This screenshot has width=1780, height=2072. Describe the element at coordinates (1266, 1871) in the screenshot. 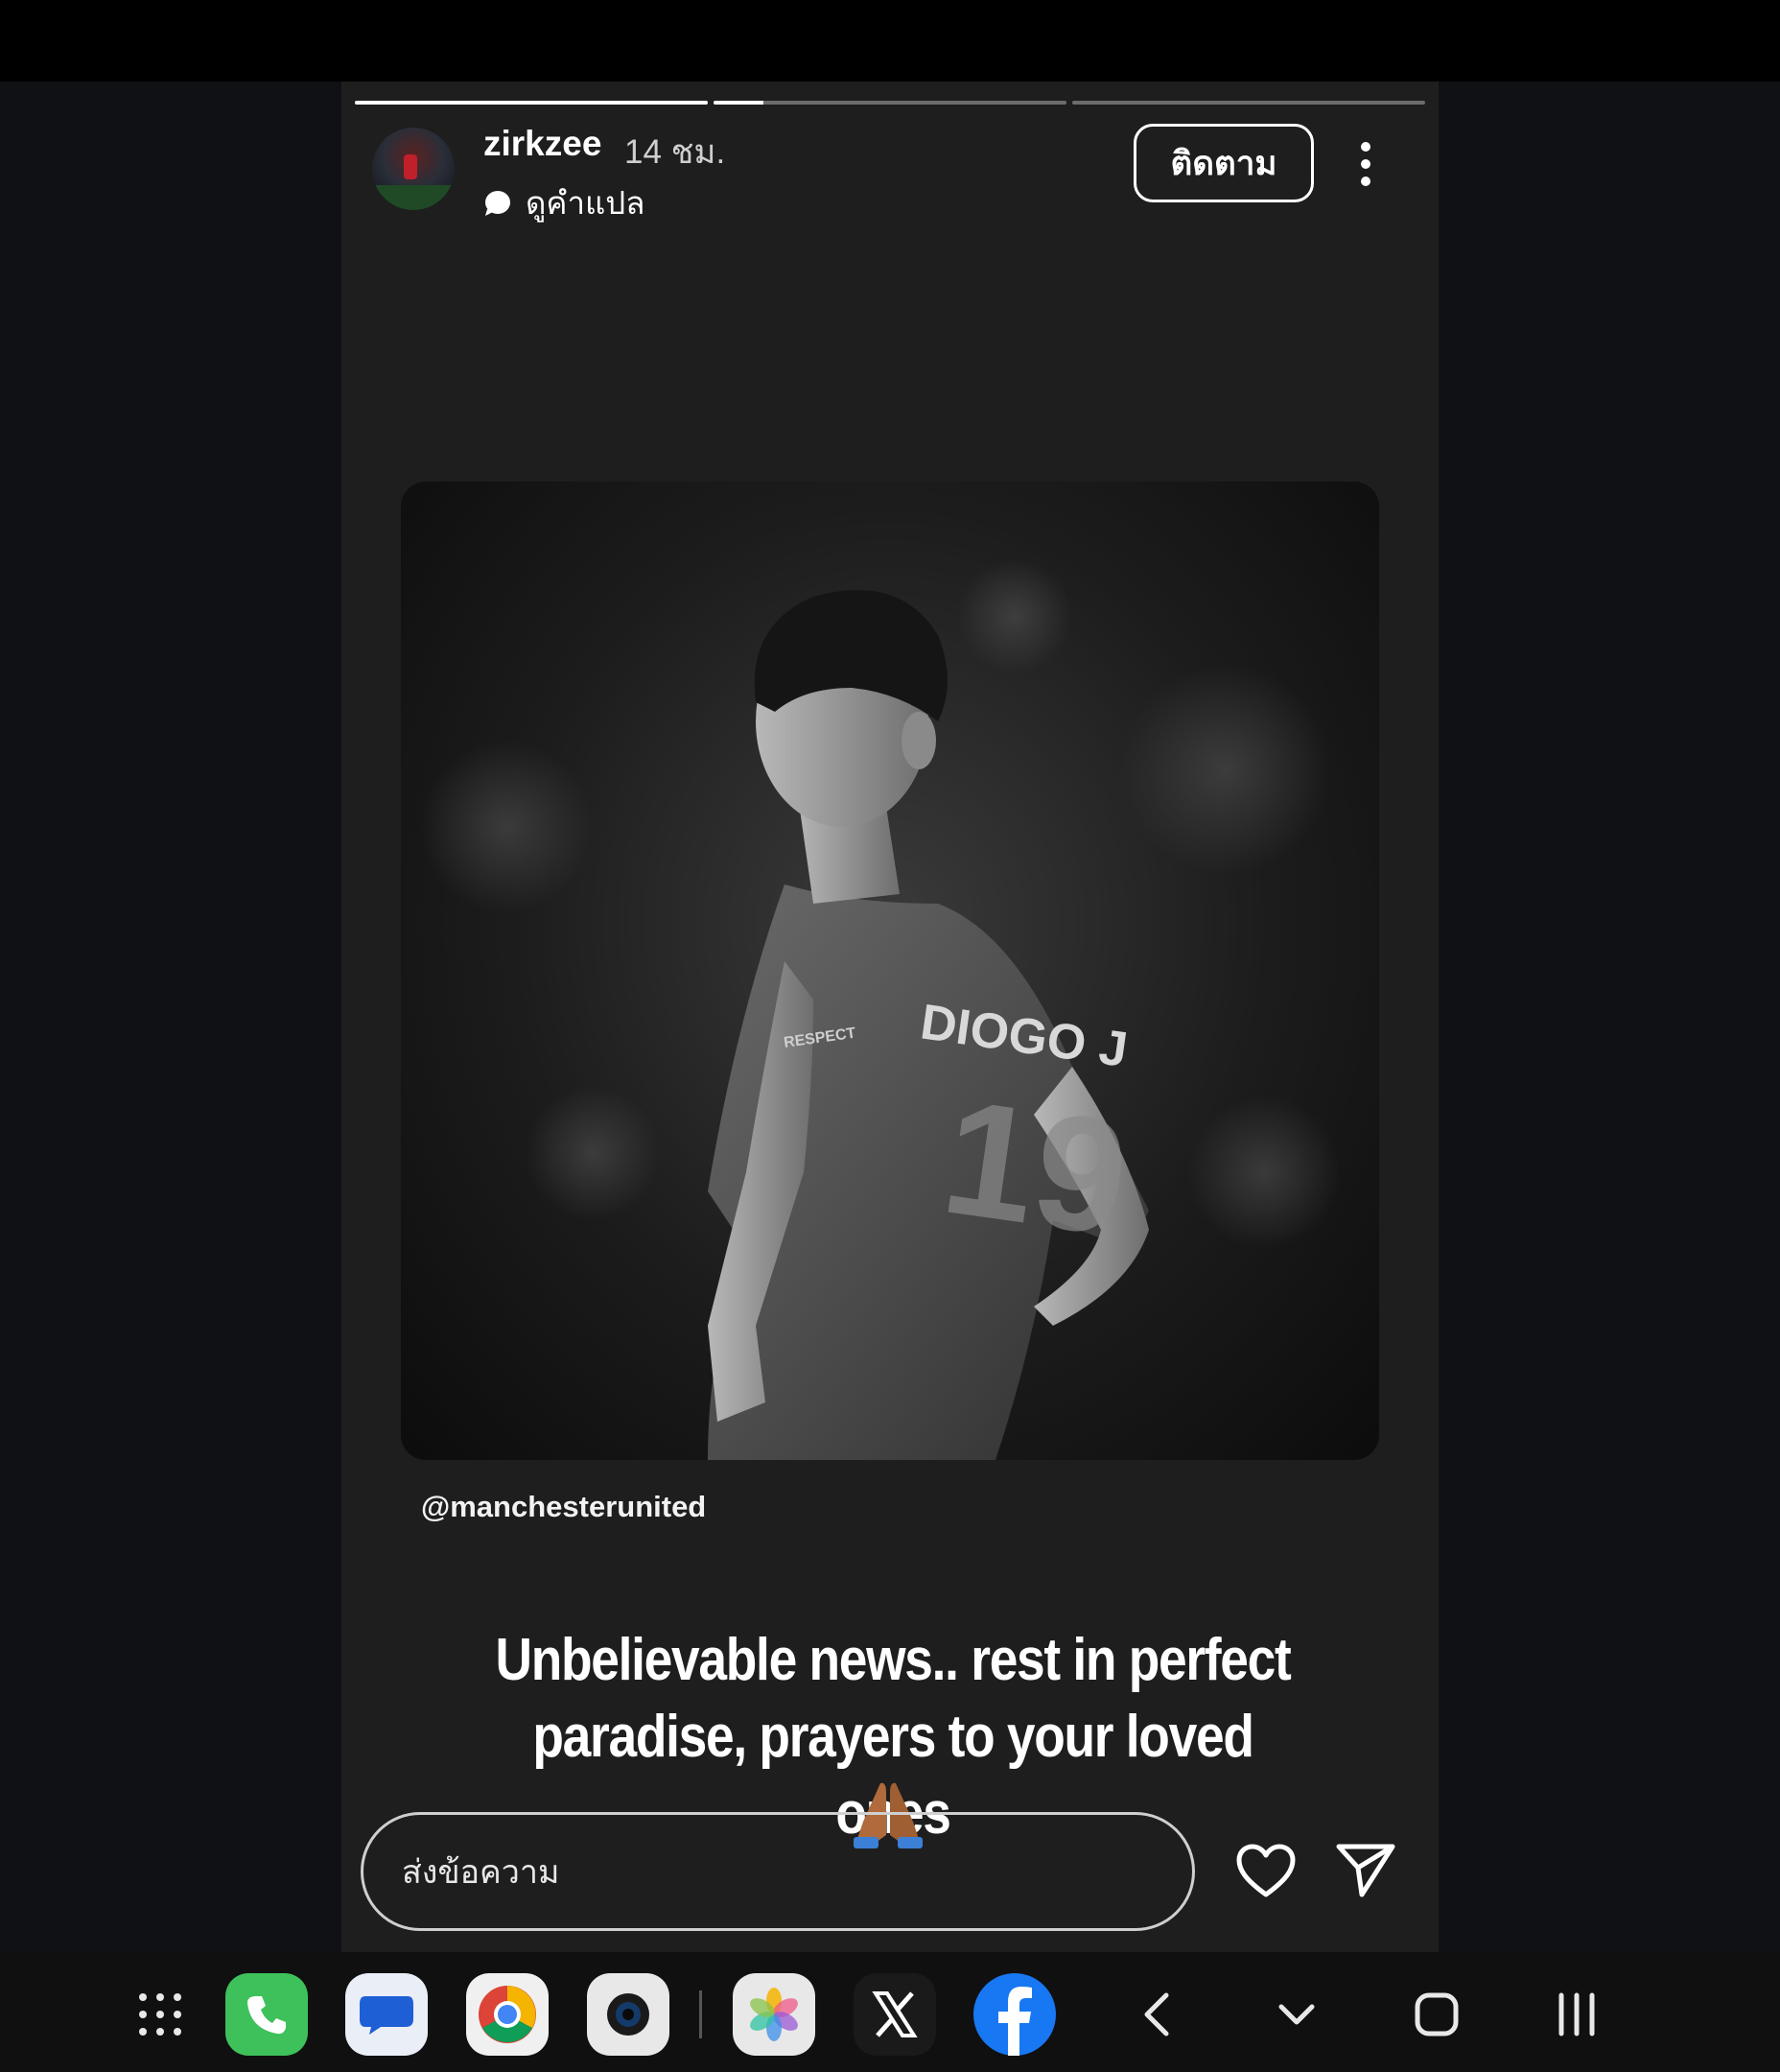

I see `like-heart-icon` at that location.